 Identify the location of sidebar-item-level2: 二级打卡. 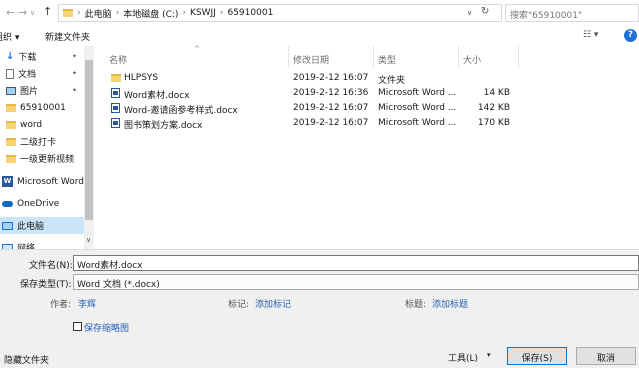
(42, 141).